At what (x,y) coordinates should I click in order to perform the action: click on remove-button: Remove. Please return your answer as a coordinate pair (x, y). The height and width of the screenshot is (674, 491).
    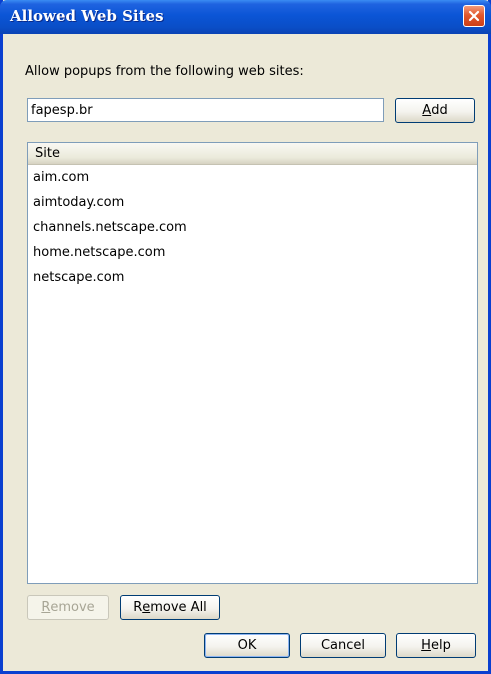
    Looking at the image, I should click on (68, 607).